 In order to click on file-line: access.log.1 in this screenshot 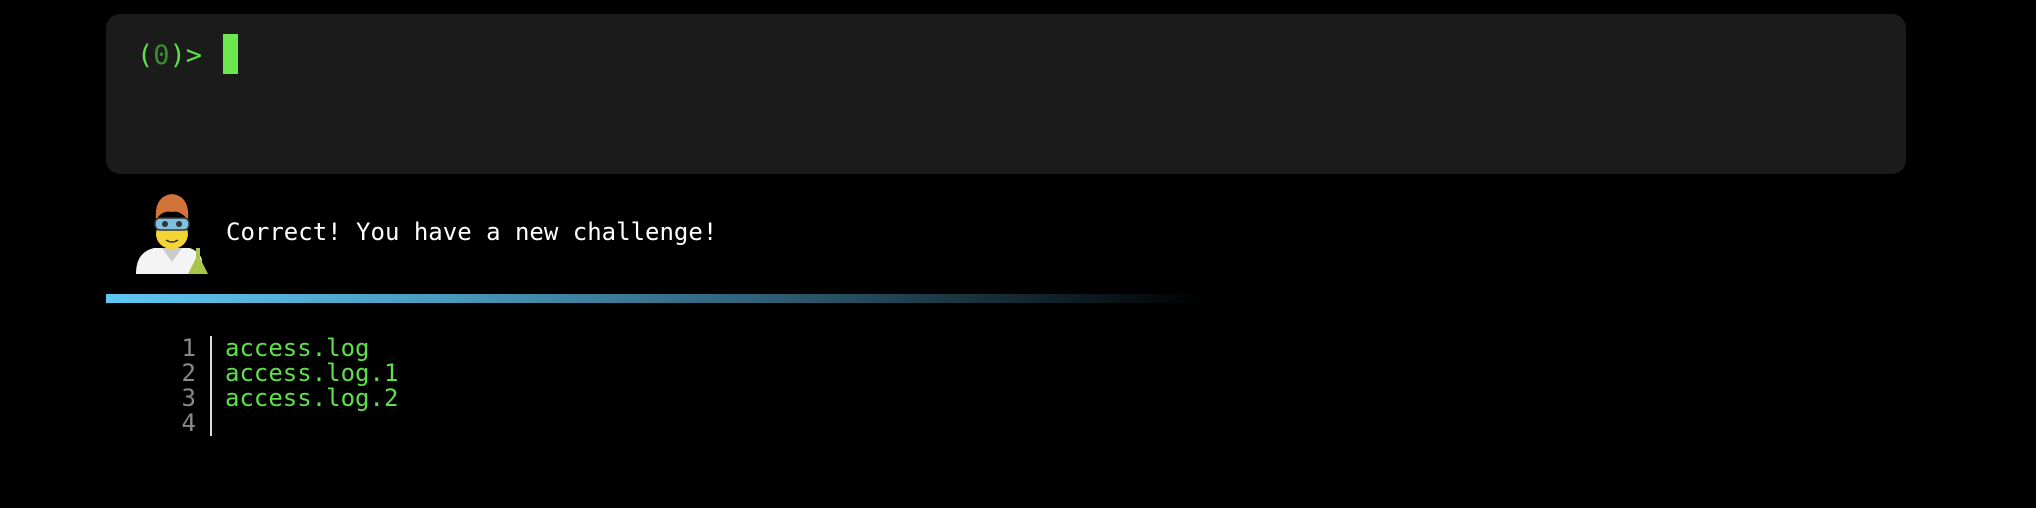, I will do `click(312, 373)`.